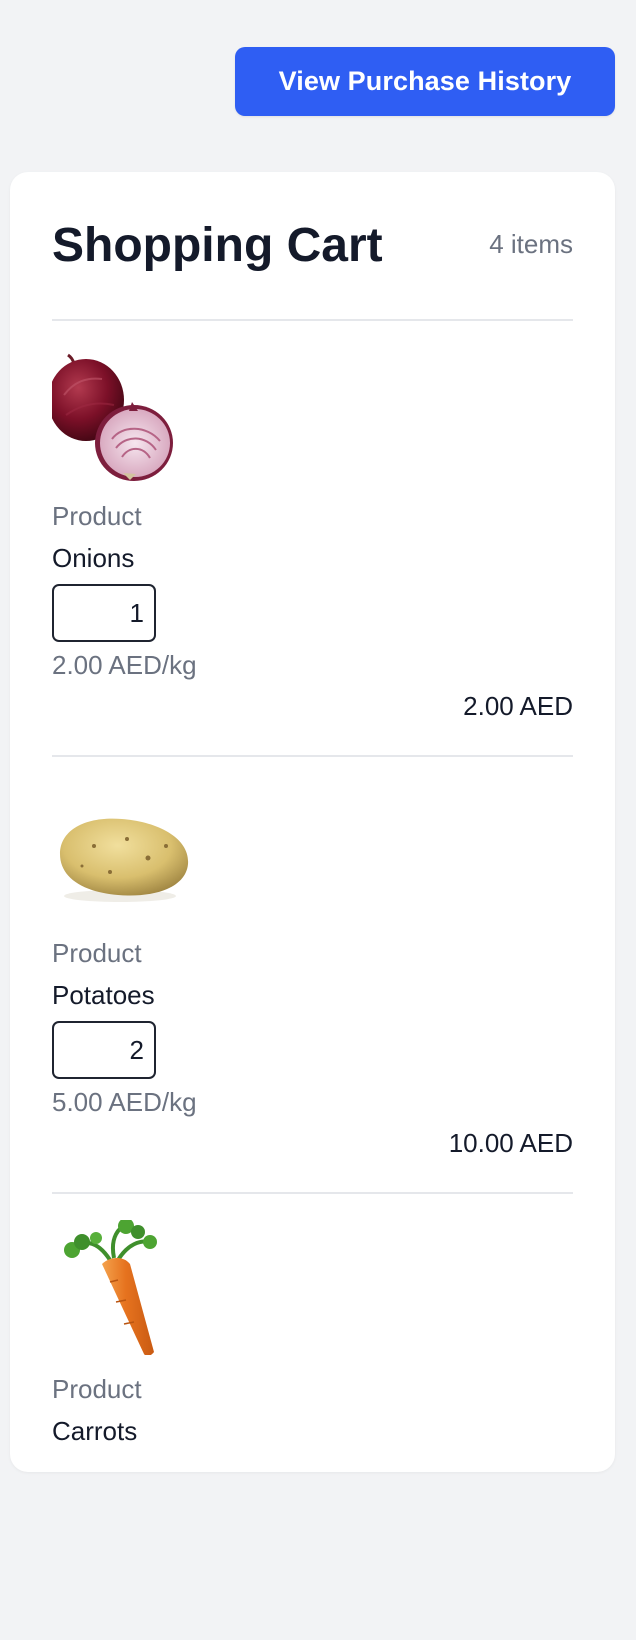 This screenshot has height=1640, width=636. Describe the element at coordinates (112, 417) in the screenshot. I see `onion-image` at that location.